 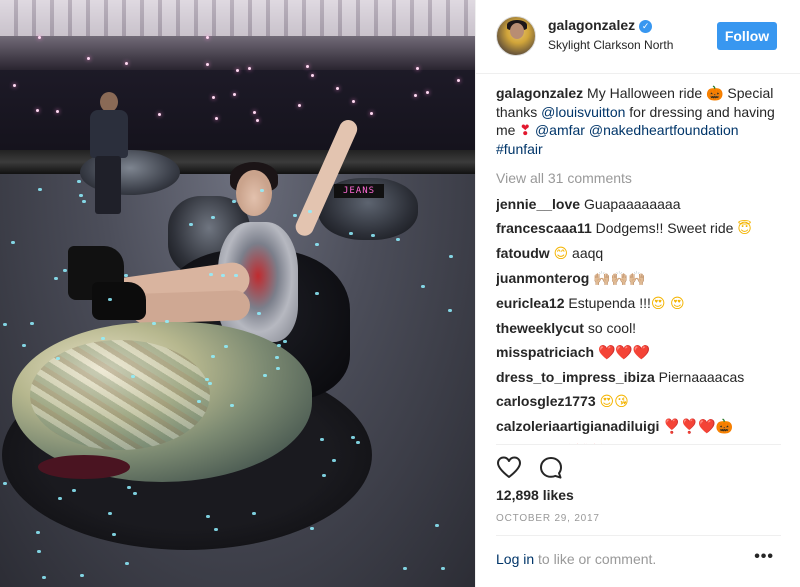 What do you see at coordinates (542, 278) in the screenshot?
I see `comment-username: juanmonterog` at bounding box center [542, 278].